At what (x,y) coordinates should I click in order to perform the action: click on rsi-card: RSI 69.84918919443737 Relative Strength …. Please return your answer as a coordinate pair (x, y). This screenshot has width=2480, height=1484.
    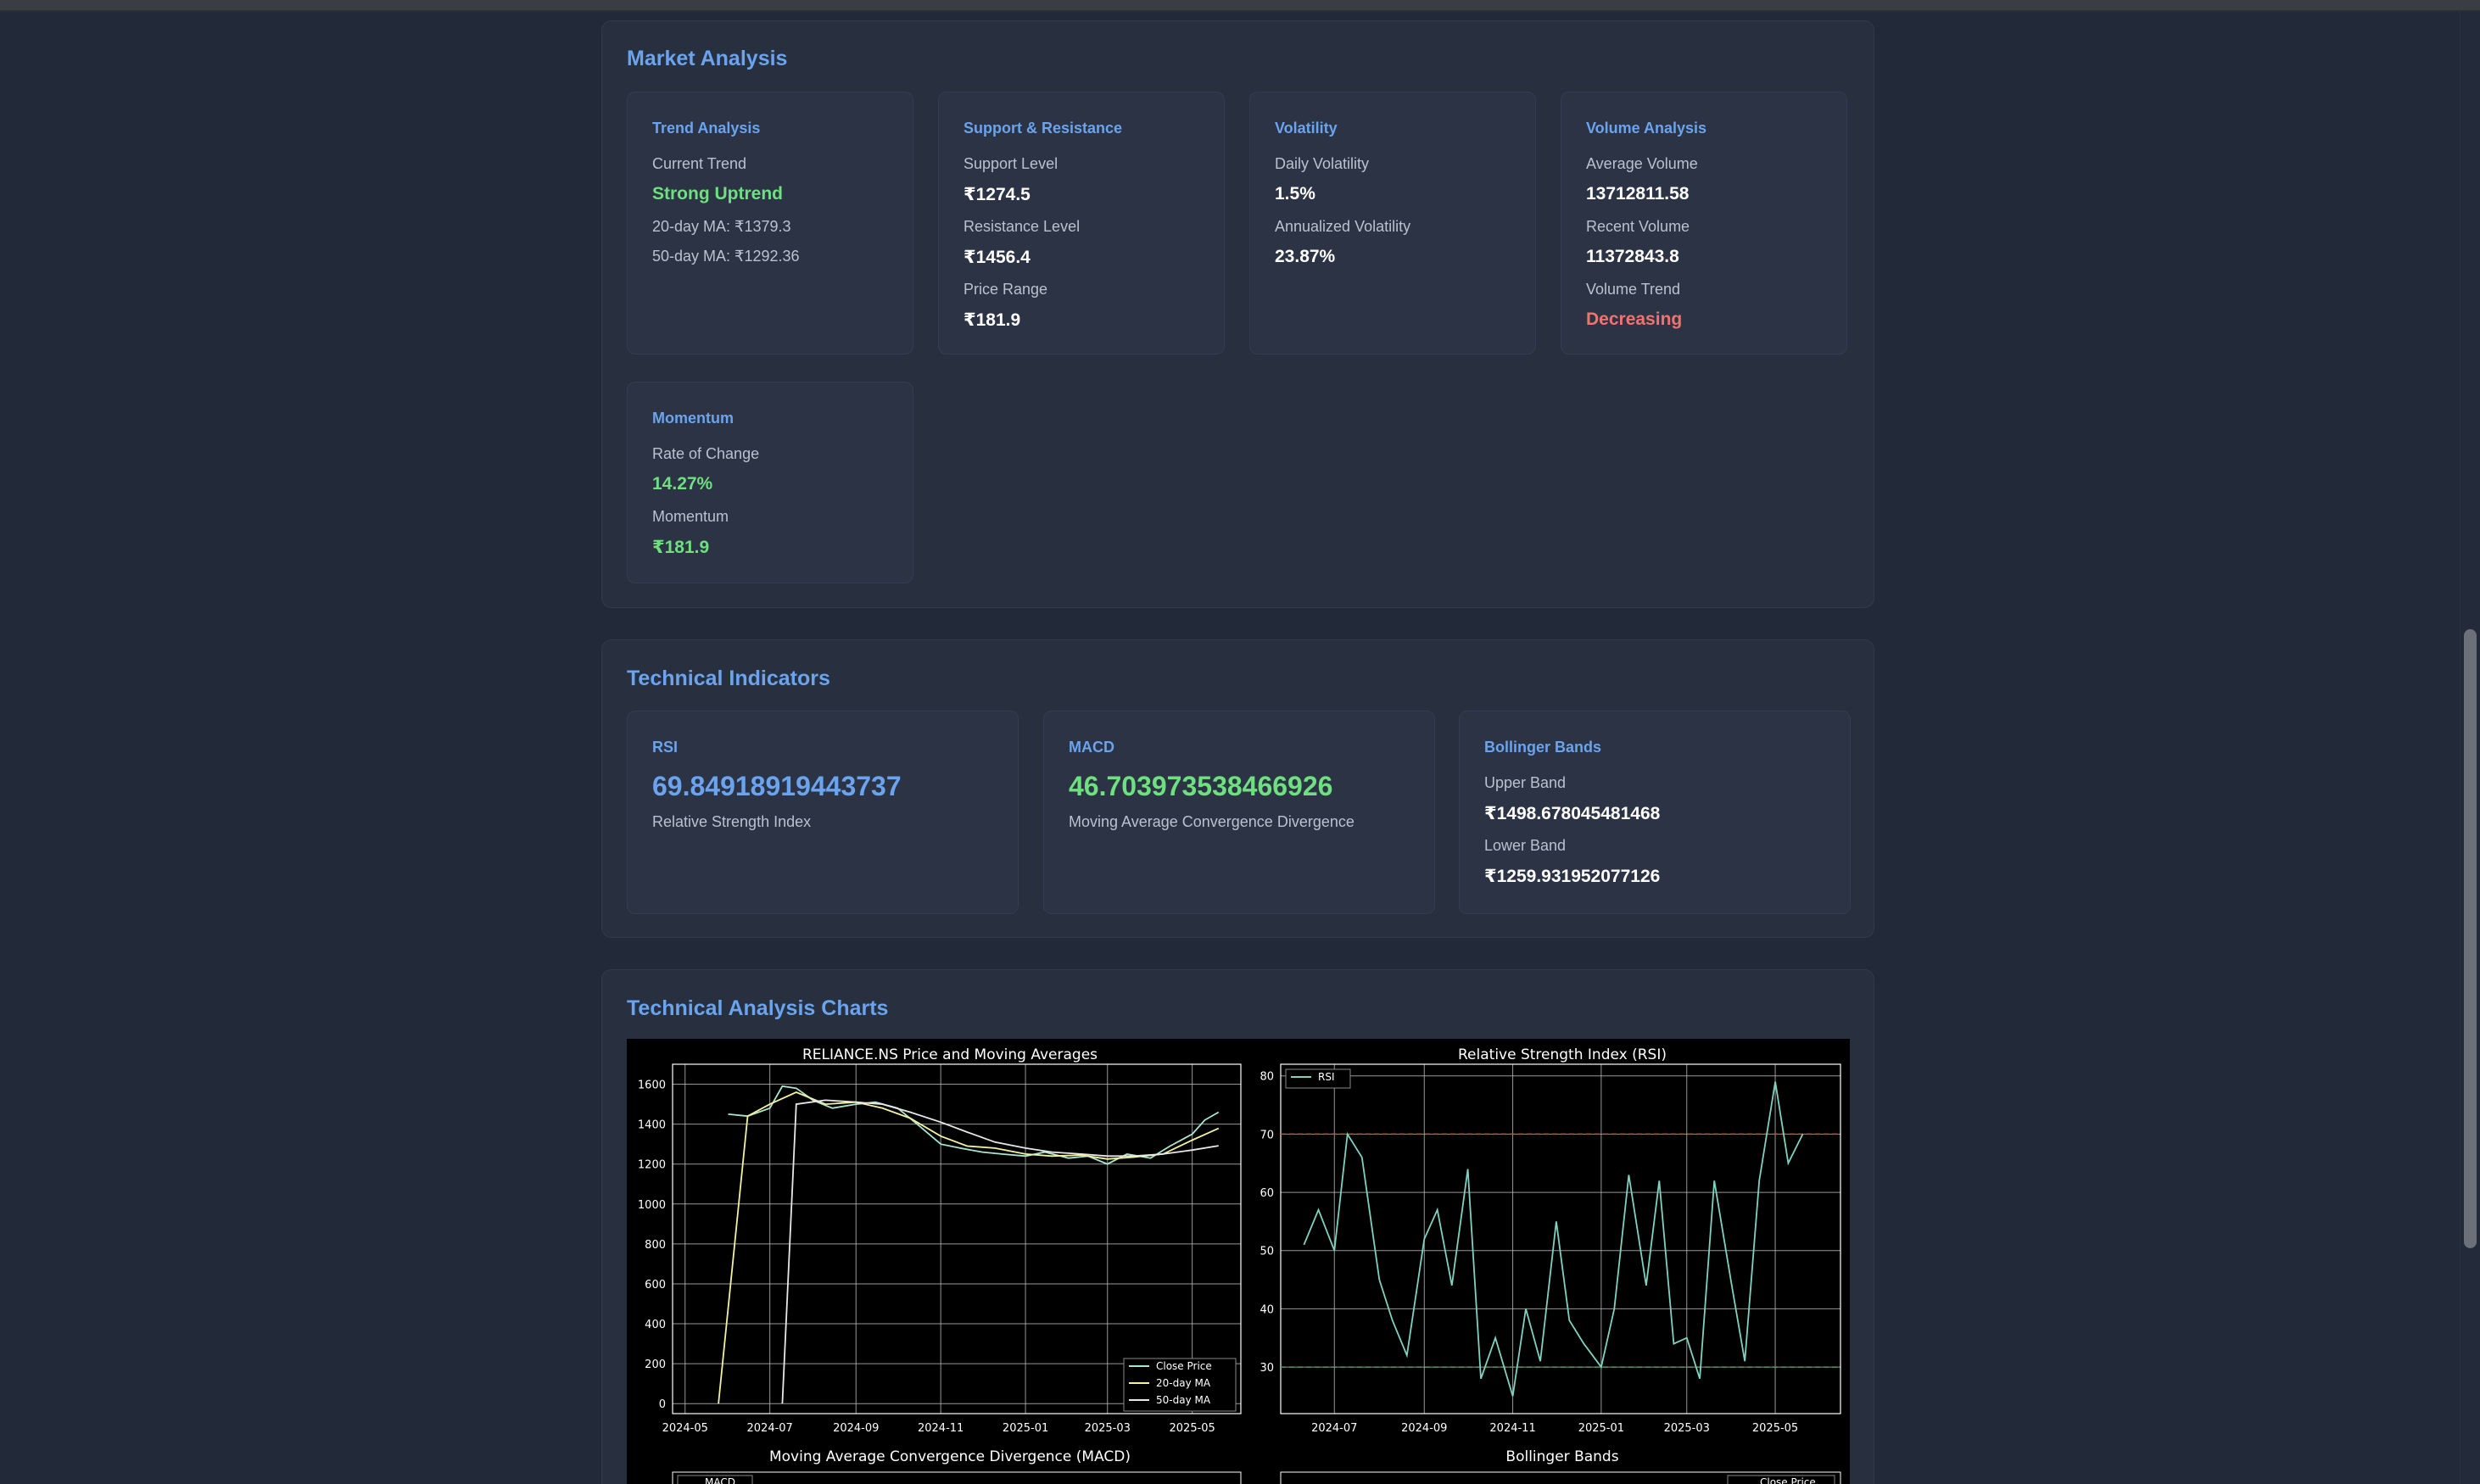
    Looking at the image, I should click on (823, 812).